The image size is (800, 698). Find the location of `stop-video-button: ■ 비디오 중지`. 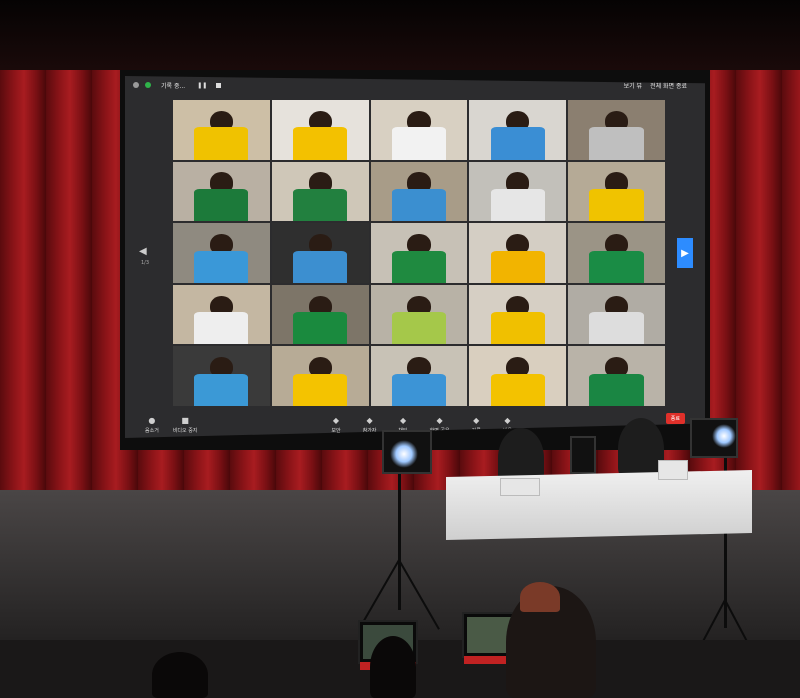

stop-video-button: ■ 비디오 중지 is located at coordinates (185, 425).